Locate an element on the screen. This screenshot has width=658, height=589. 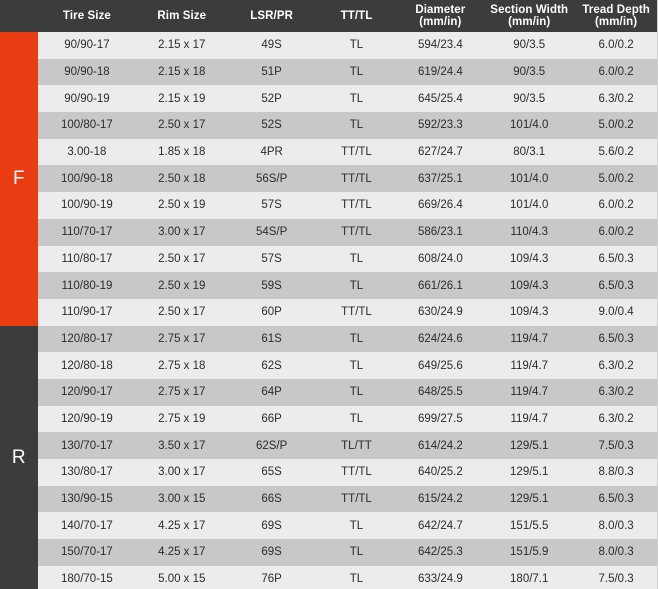
cell-lsr-pr: 60P is located at coordinates (271, 312).